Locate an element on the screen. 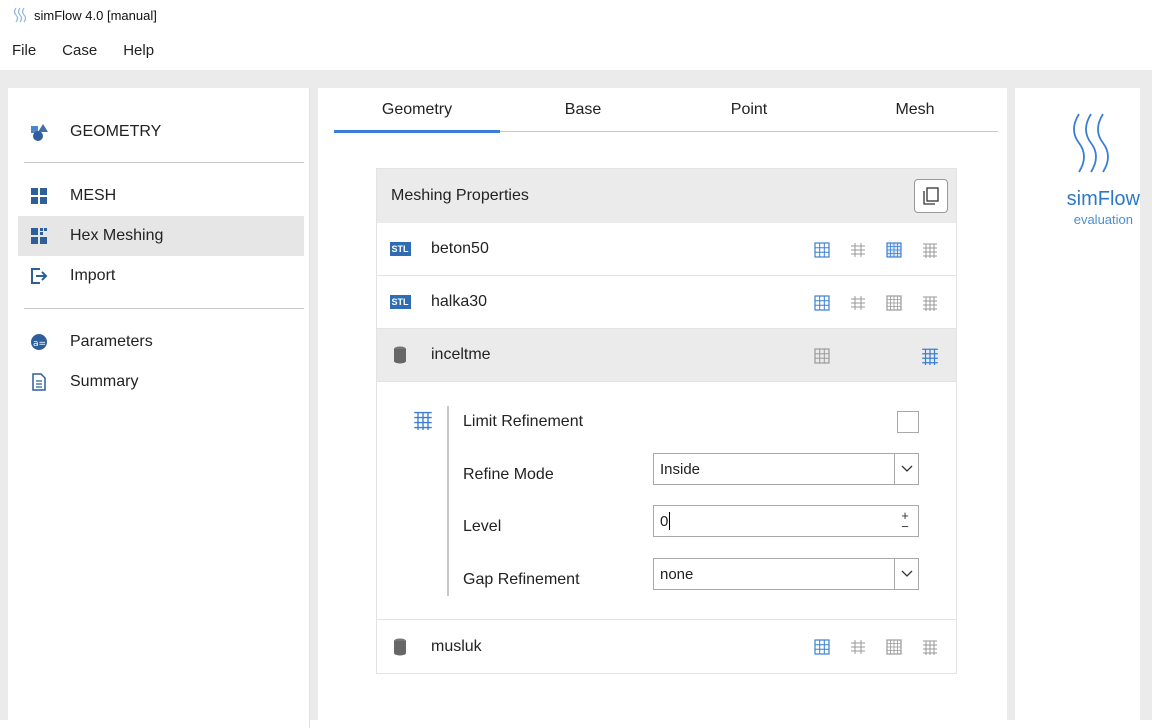  brand-name: simFlow is located at coordinates (1103, 199).